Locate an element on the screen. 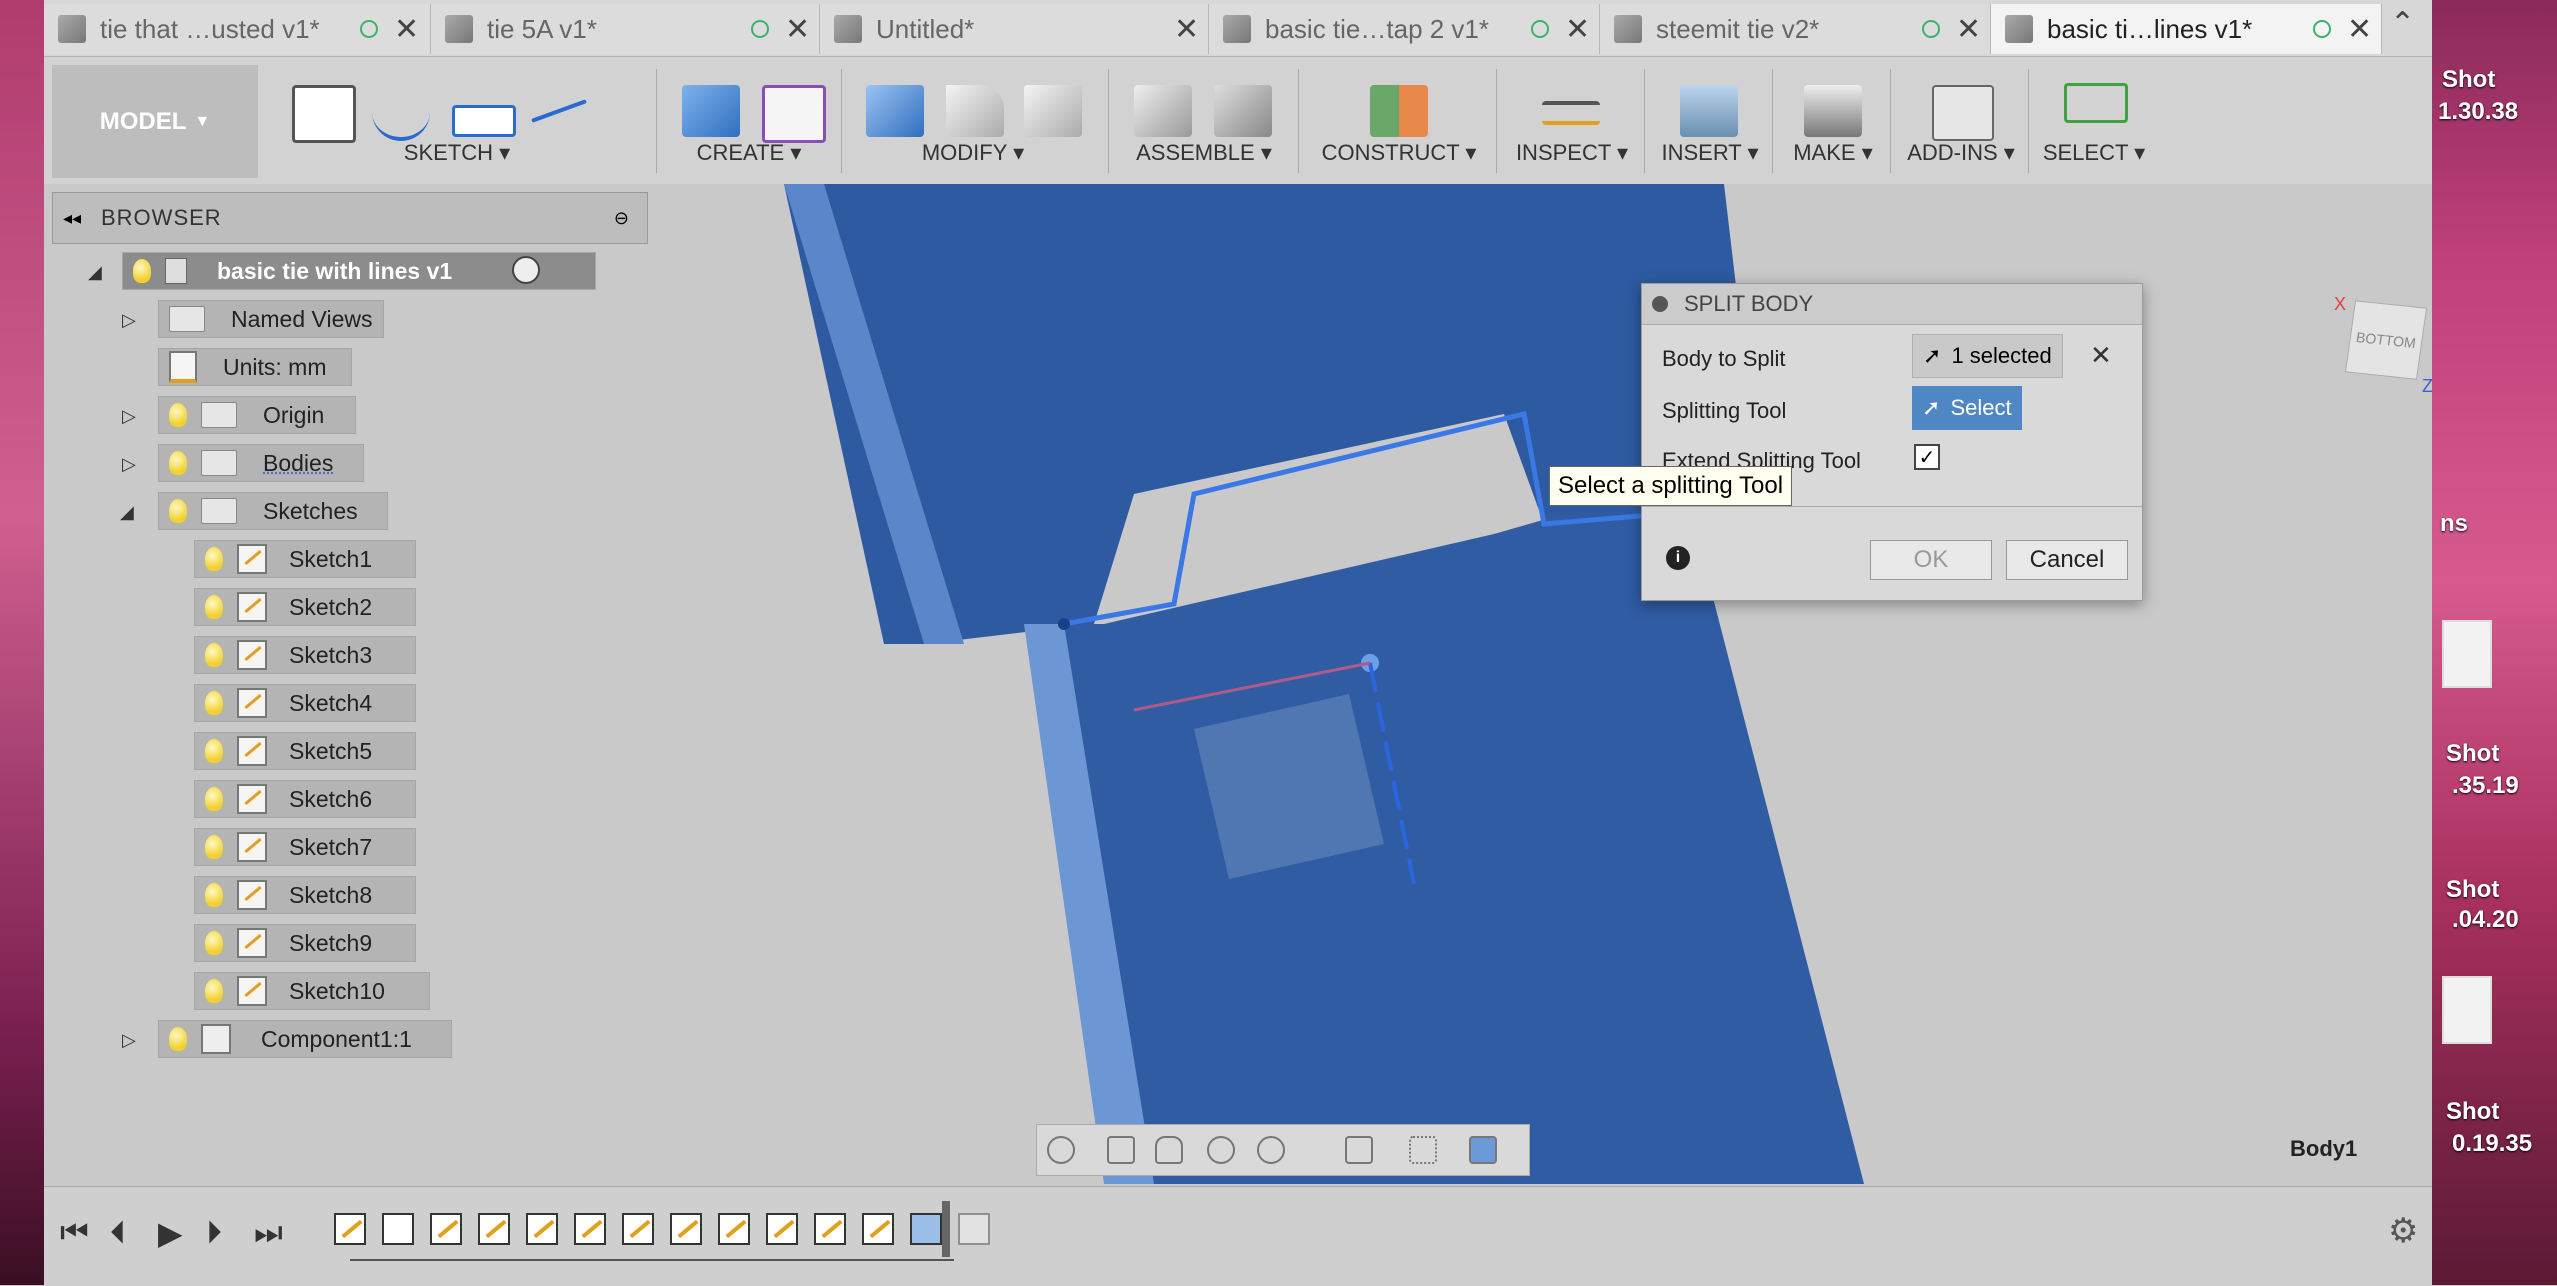 The image size is (2557, 1286). browser-item-named-views: Named Views is located at coordinates (271, 319).